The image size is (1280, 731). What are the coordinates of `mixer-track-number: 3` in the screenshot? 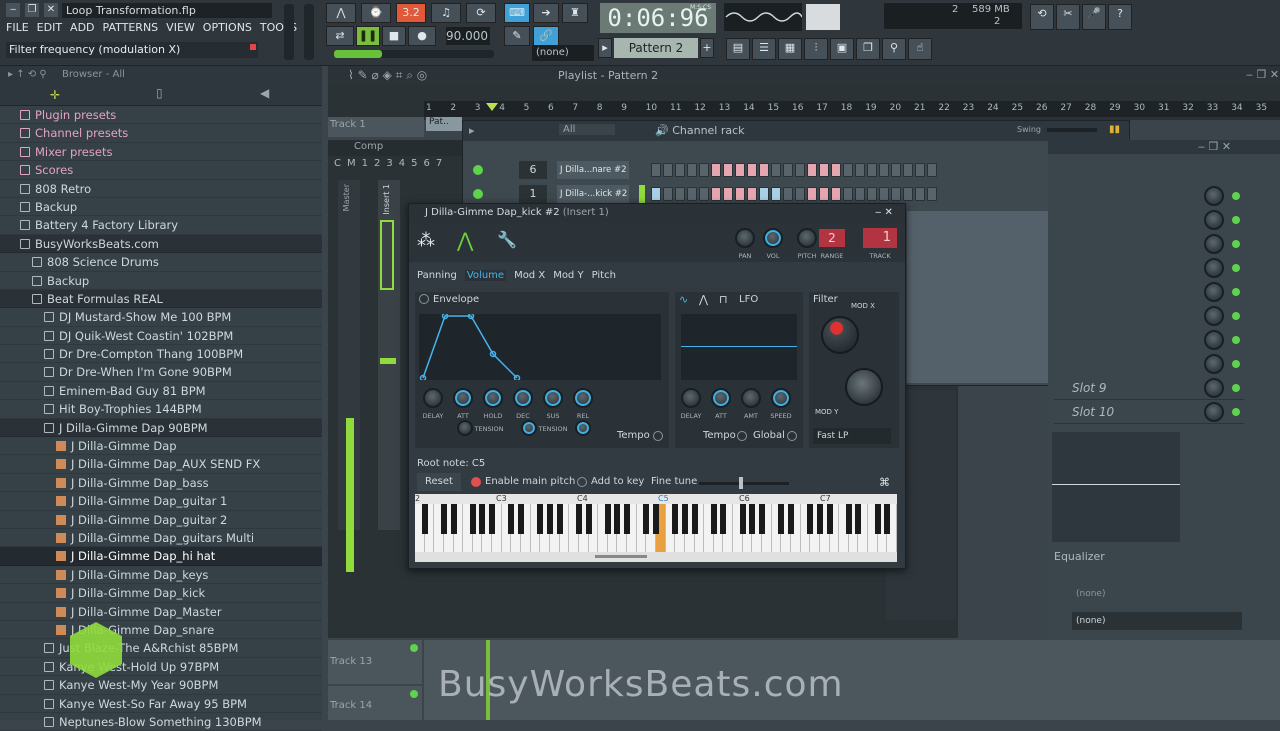 It's located at (389, 163).